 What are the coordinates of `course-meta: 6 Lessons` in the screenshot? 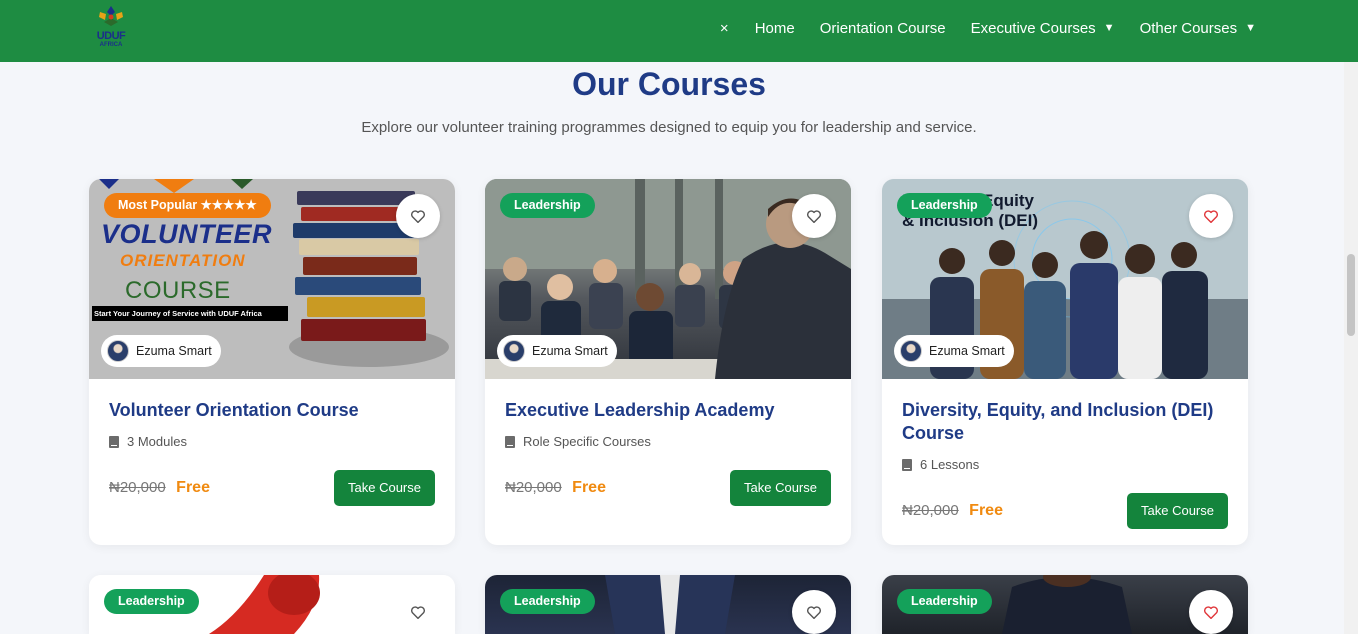 It's located at (1065, 464).